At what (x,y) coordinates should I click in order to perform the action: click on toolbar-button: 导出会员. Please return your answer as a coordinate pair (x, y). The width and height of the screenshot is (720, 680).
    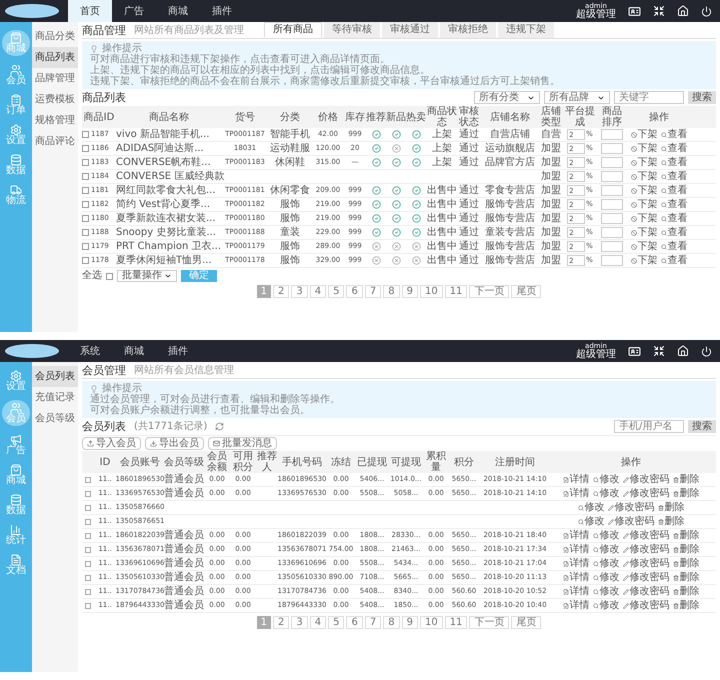
    Looking at the image, I should click on (174, 443).